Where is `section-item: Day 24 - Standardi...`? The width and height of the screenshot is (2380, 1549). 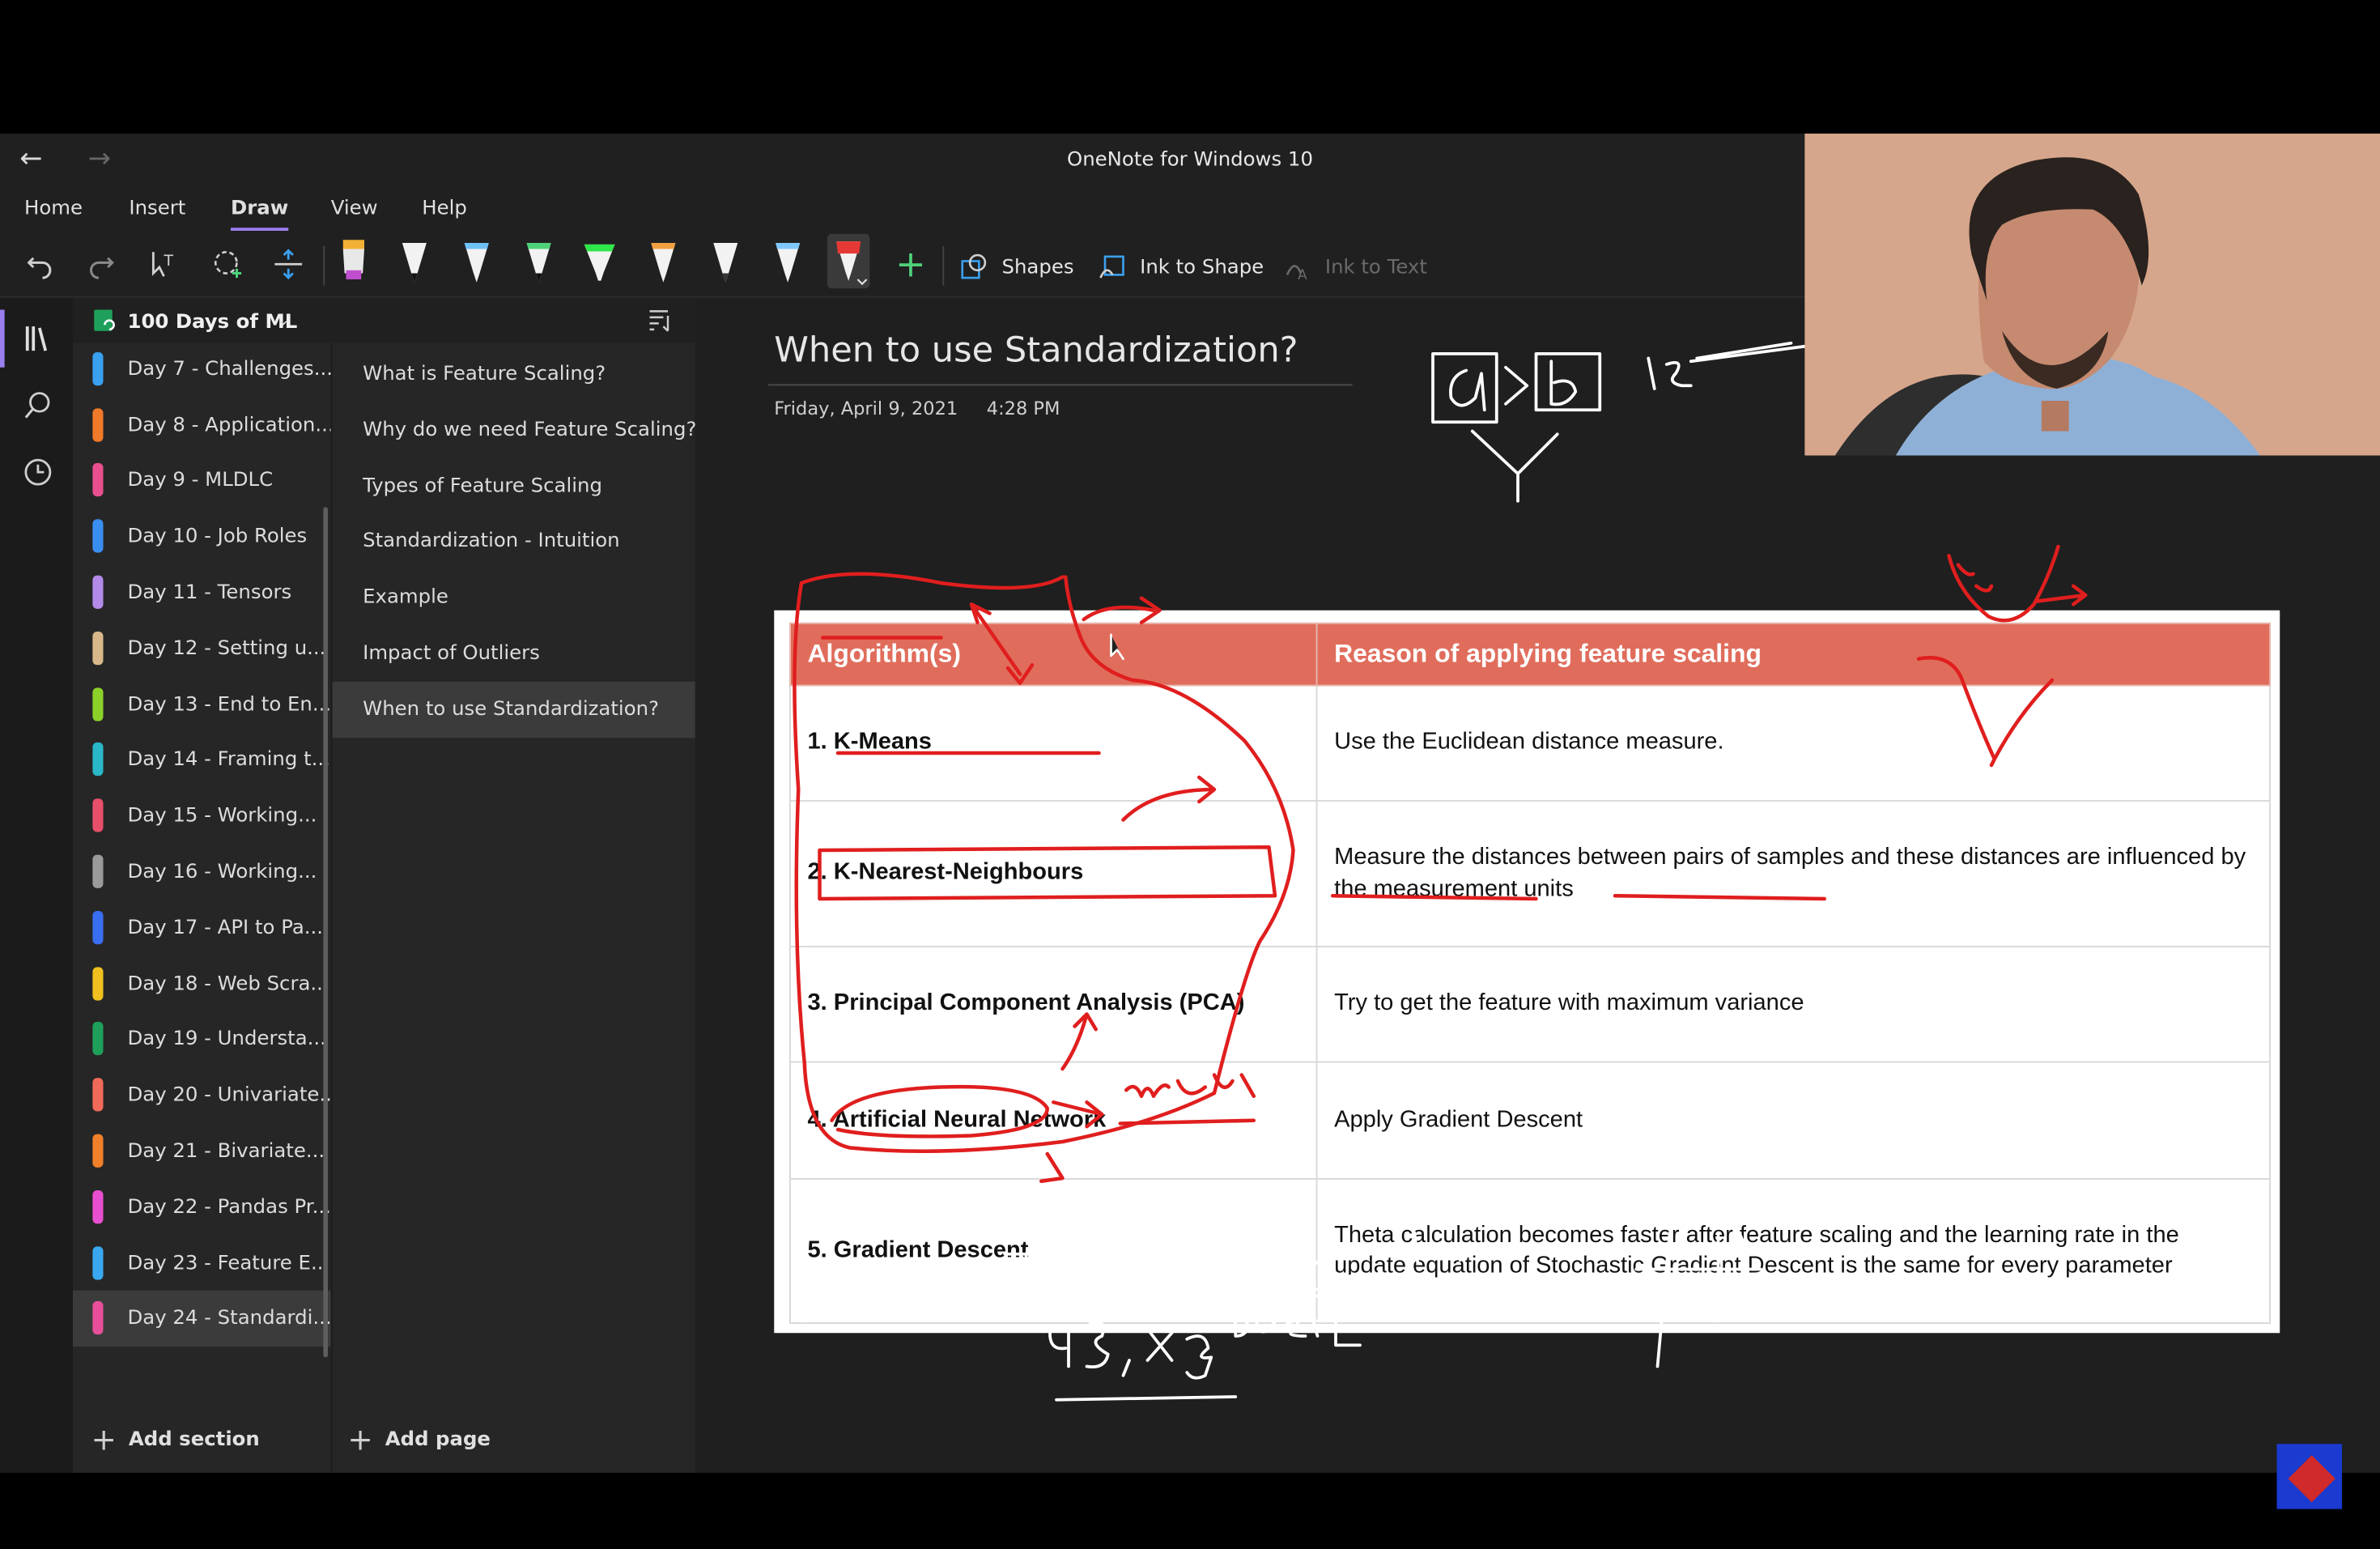
section-item: Day 24 - Standardi... is located at coordinates (202, 1319).